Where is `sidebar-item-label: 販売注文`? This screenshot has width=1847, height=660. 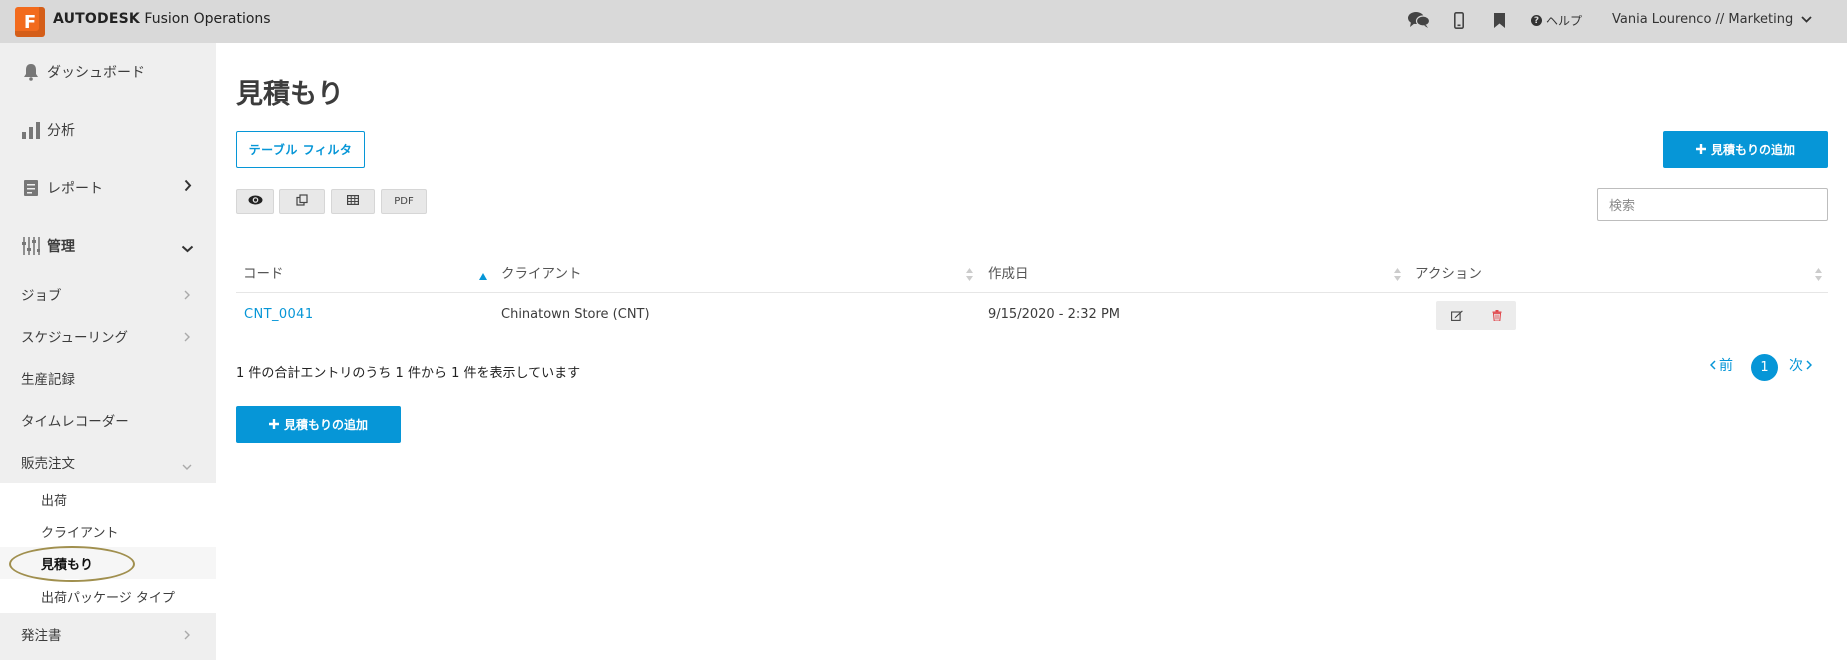 sidebar-item-label: 販売注文 is located at coordinates (48, 464).